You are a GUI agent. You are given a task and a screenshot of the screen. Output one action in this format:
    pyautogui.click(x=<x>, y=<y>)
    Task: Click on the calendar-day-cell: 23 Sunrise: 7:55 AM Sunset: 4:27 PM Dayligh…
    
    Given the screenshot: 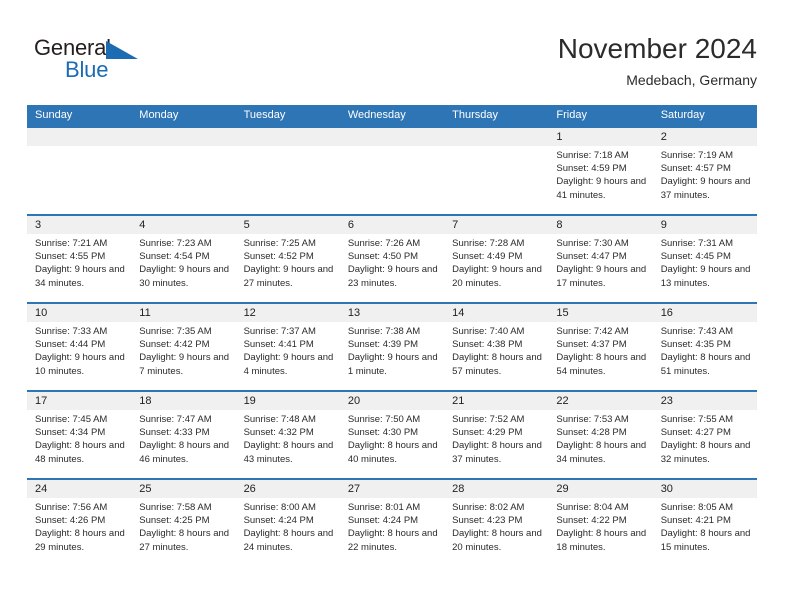 What is the action you would take?
    pyautogui.click(x=704, y=435)
    